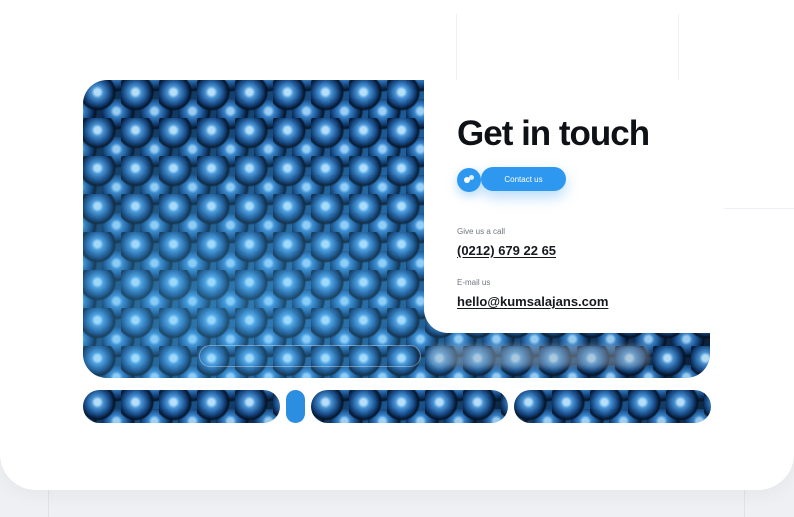 This screenshot has height=517, width=794. Describe the element at coordinates (481, 231) in the screenshot. I see `phone-label: Give us a call` at that location.